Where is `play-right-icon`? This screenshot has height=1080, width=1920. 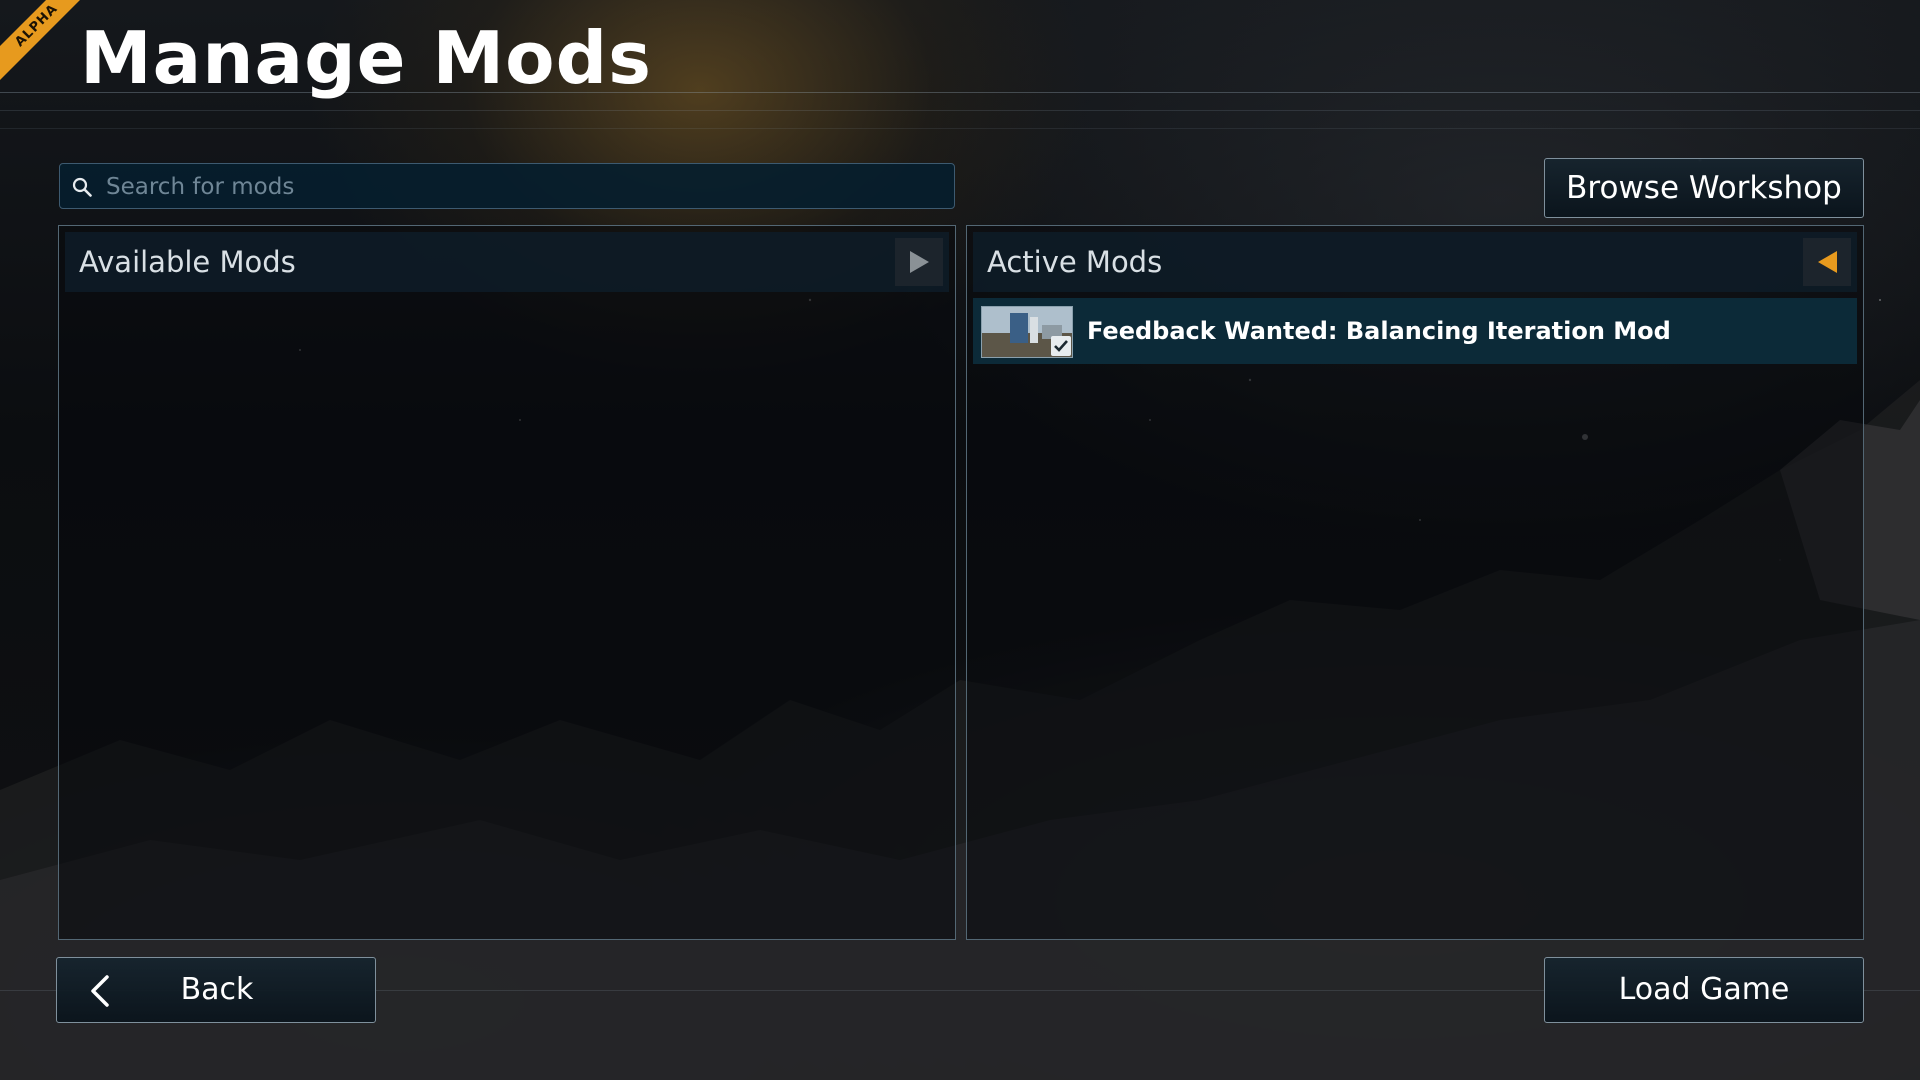 play-right-icon is located at coordinates (919, 262).